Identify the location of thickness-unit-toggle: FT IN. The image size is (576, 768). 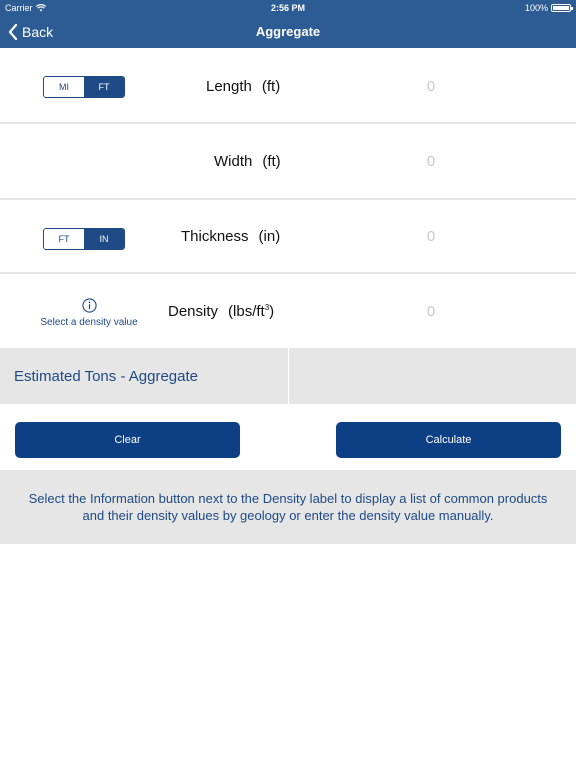
(84, 239).